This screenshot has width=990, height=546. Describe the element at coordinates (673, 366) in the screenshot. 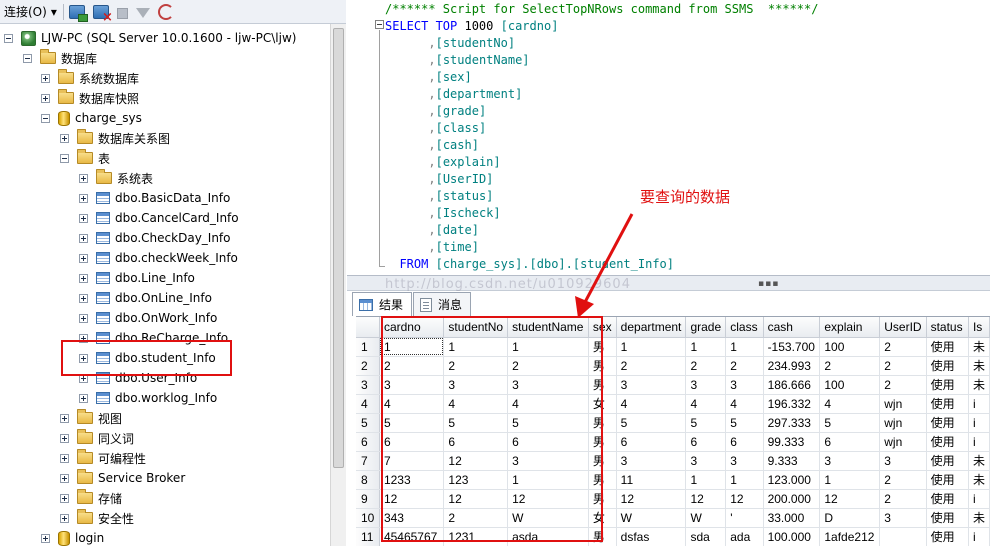

I see `table-row: 2 2 2 2 男 2 2 2 234.993 2 2 使用未` at that location.